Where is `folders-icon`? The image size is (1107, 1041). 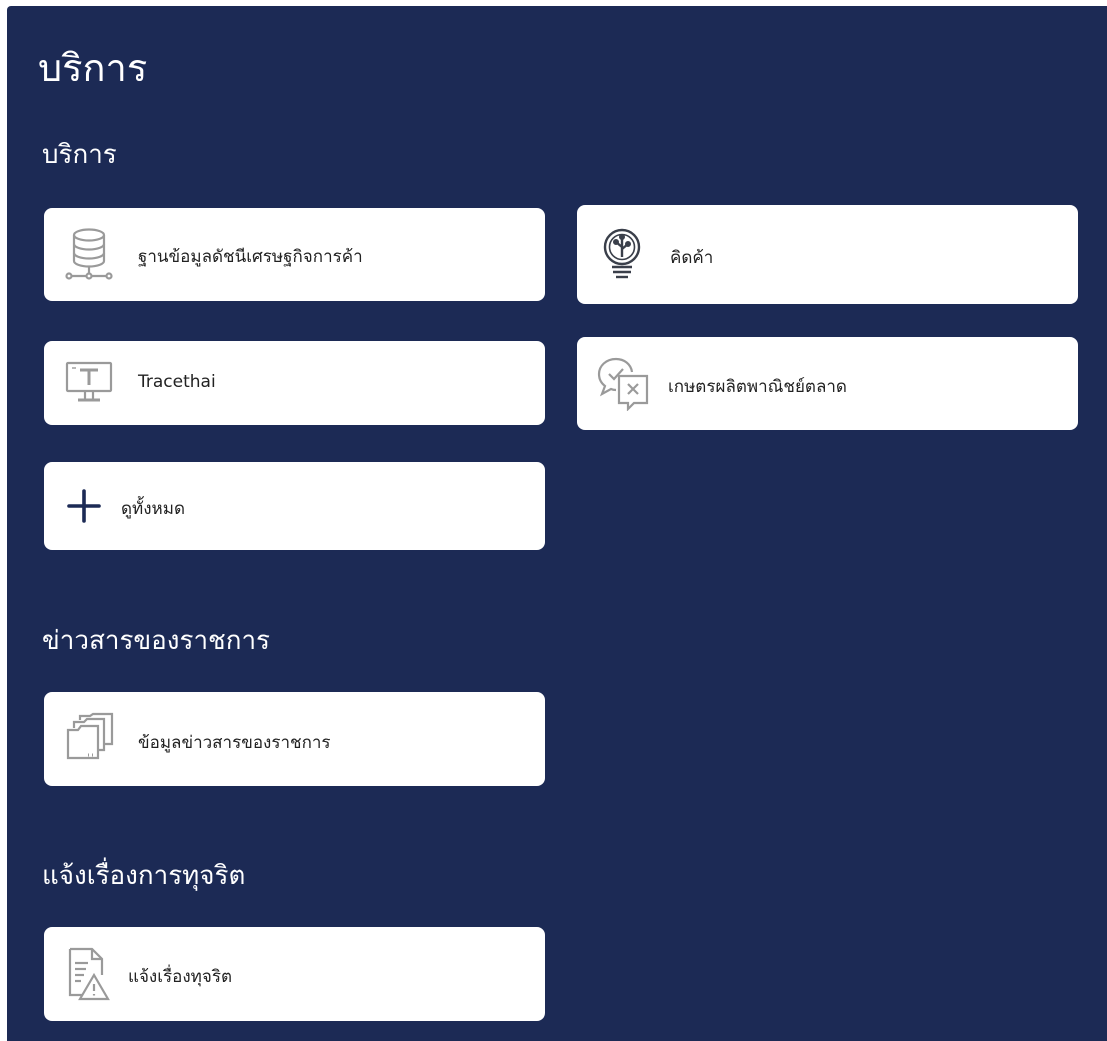
folders-icon is located at coordinates (90, 738).